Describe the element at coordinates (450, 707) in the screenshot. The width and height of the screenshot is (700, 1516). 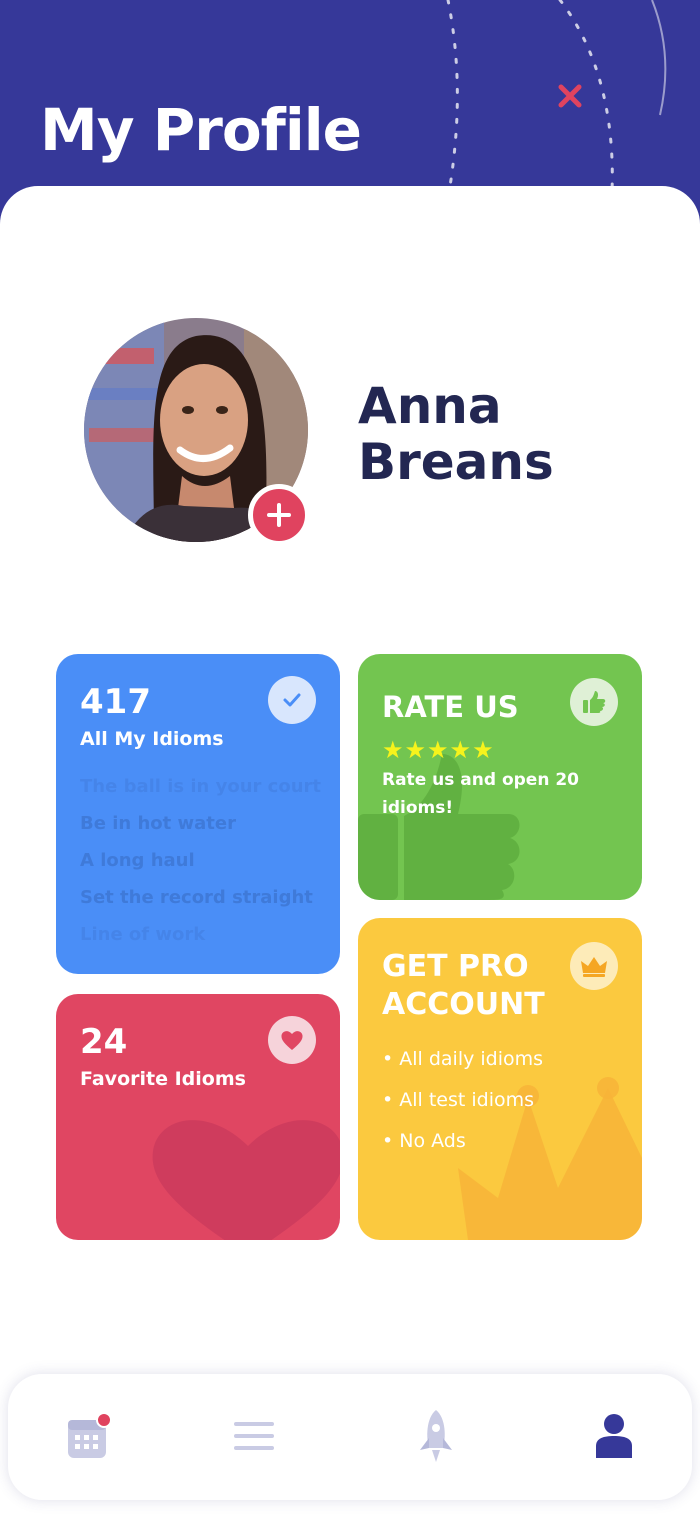
I see `rate-us-title: RATE US` at that location.